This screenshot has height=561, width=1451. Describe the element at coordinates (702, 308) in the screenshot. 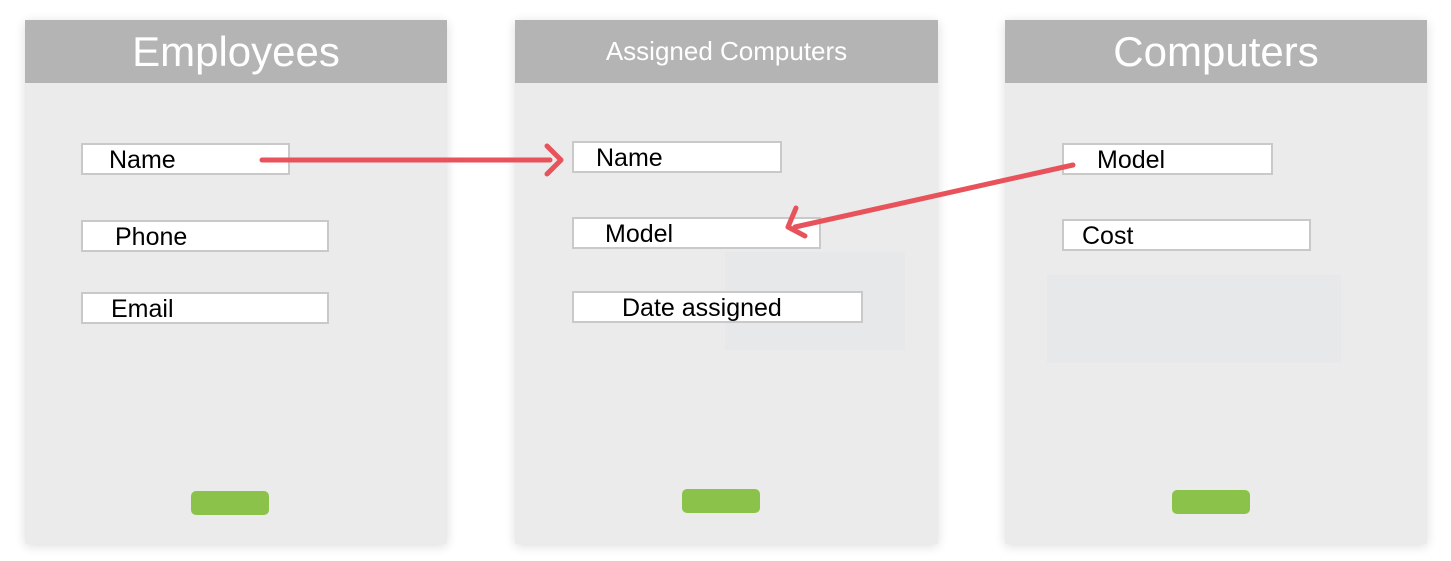

I see `assigned-date-label: Date assigned` at that location.